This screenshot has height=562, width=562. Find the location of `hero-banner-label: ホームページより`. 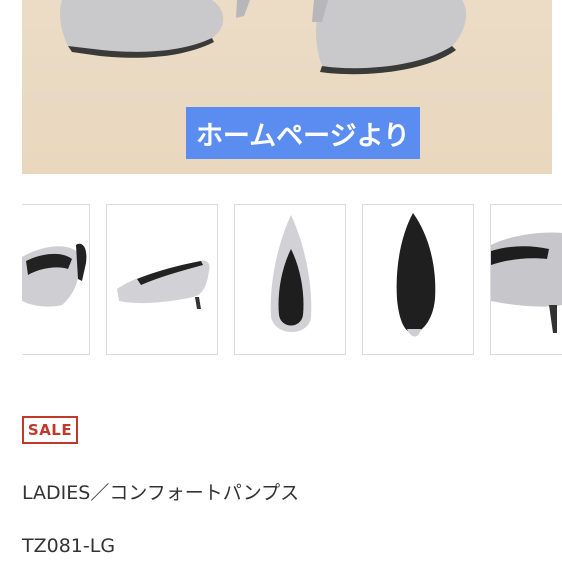

hero-banner-label: ホームページより is located at coordinates (303, 133).